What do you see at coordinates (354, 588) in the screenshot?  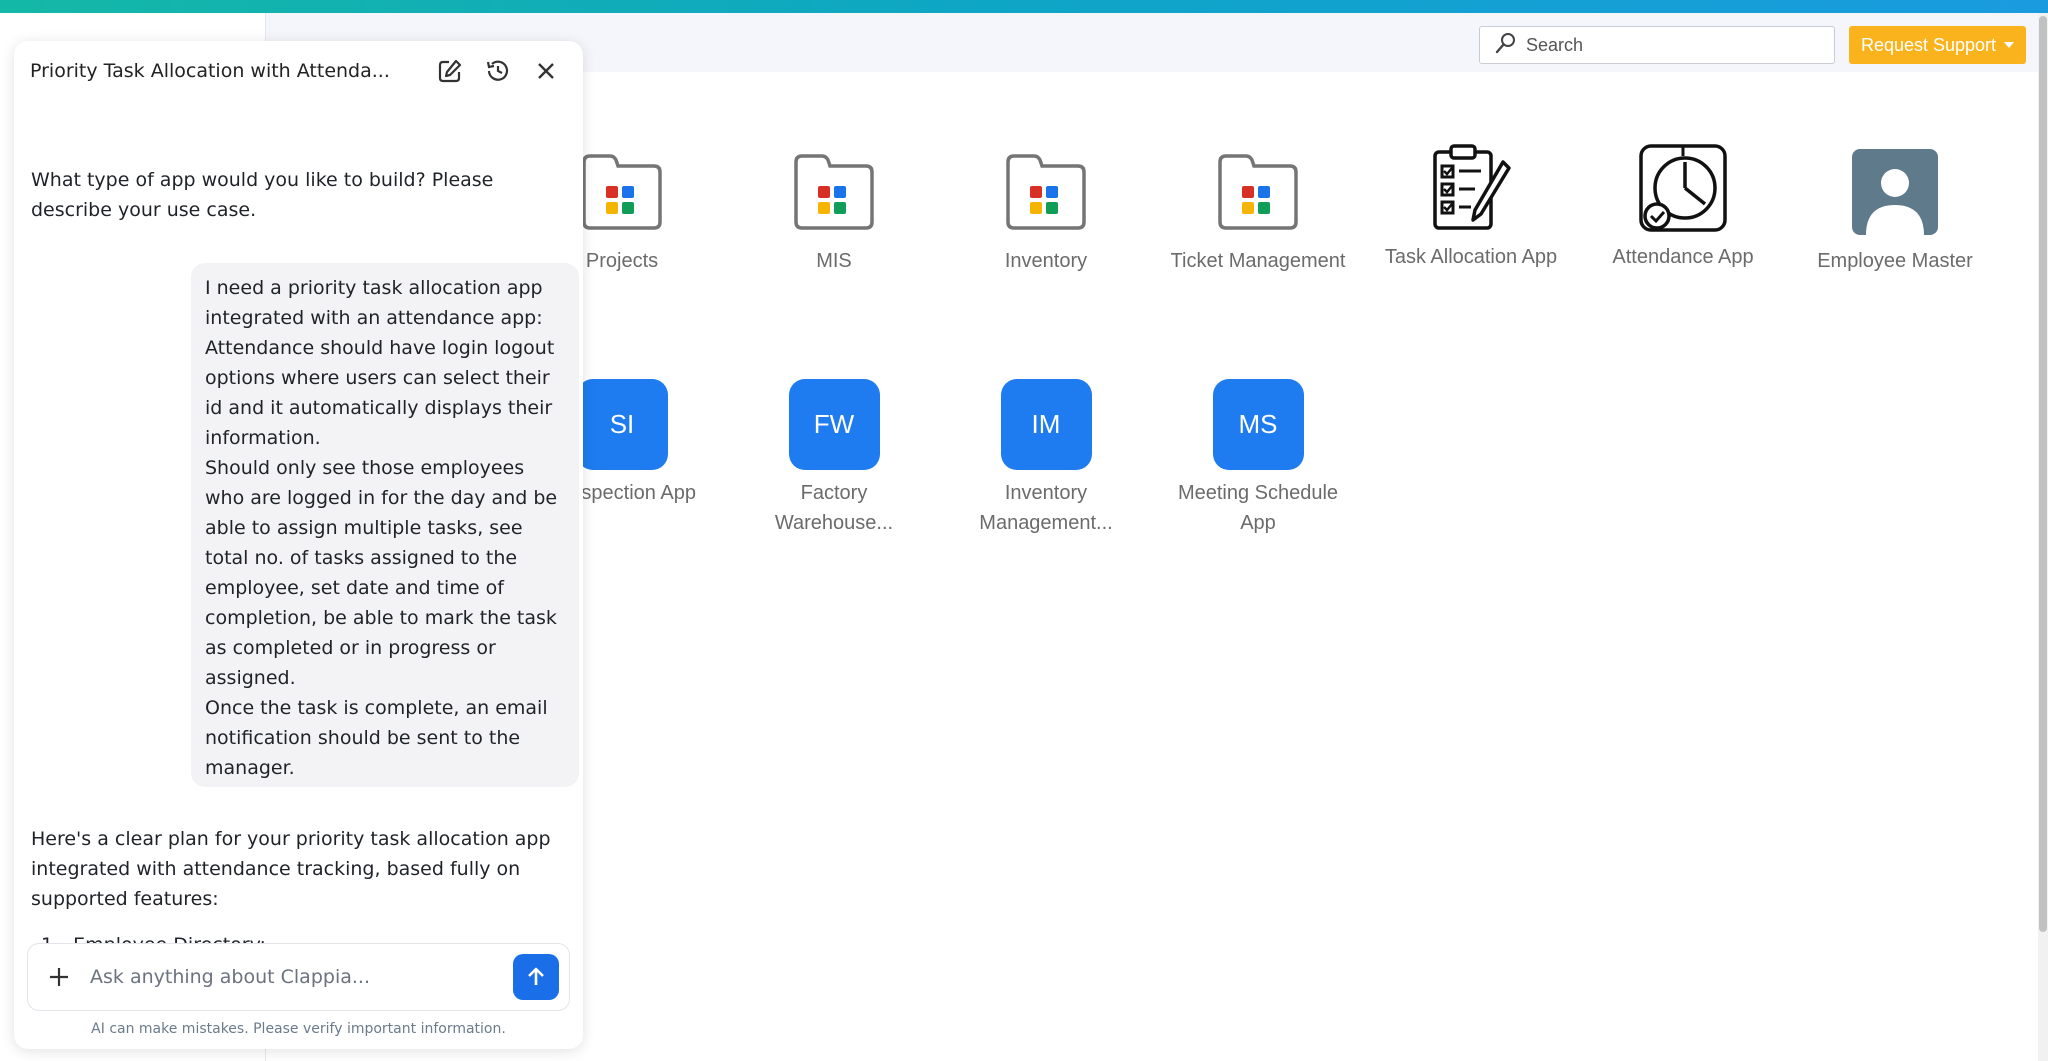 I see `user-message-line: employee, set date and time of` at bounding box center [354, 588].